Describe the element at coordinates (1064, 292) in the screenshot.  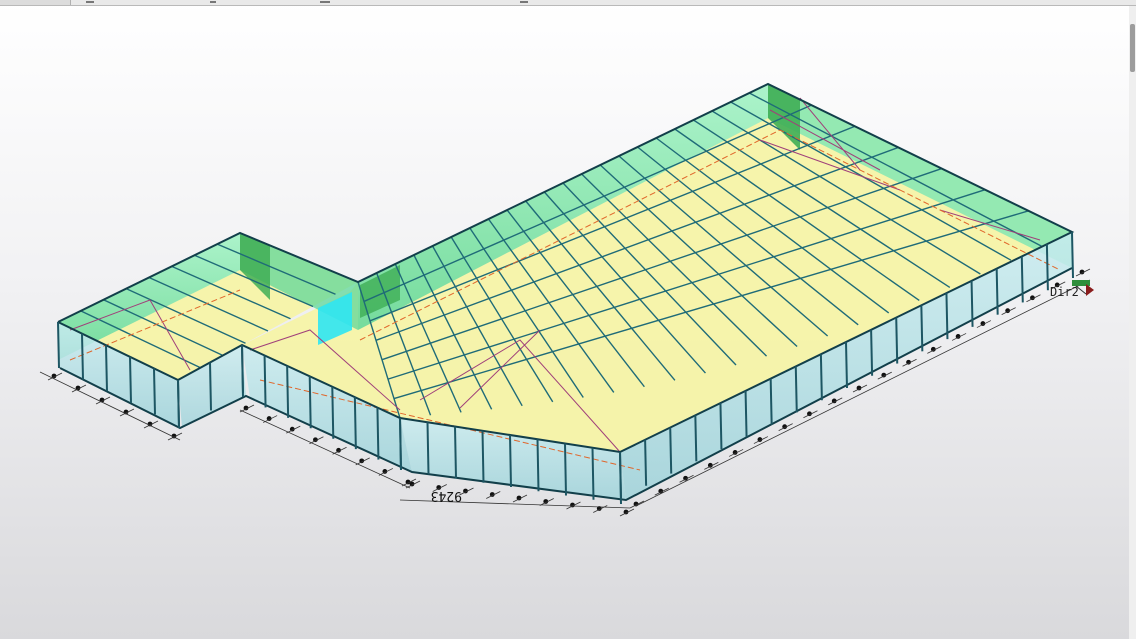
I see `direction-label: Dir2` at that location.